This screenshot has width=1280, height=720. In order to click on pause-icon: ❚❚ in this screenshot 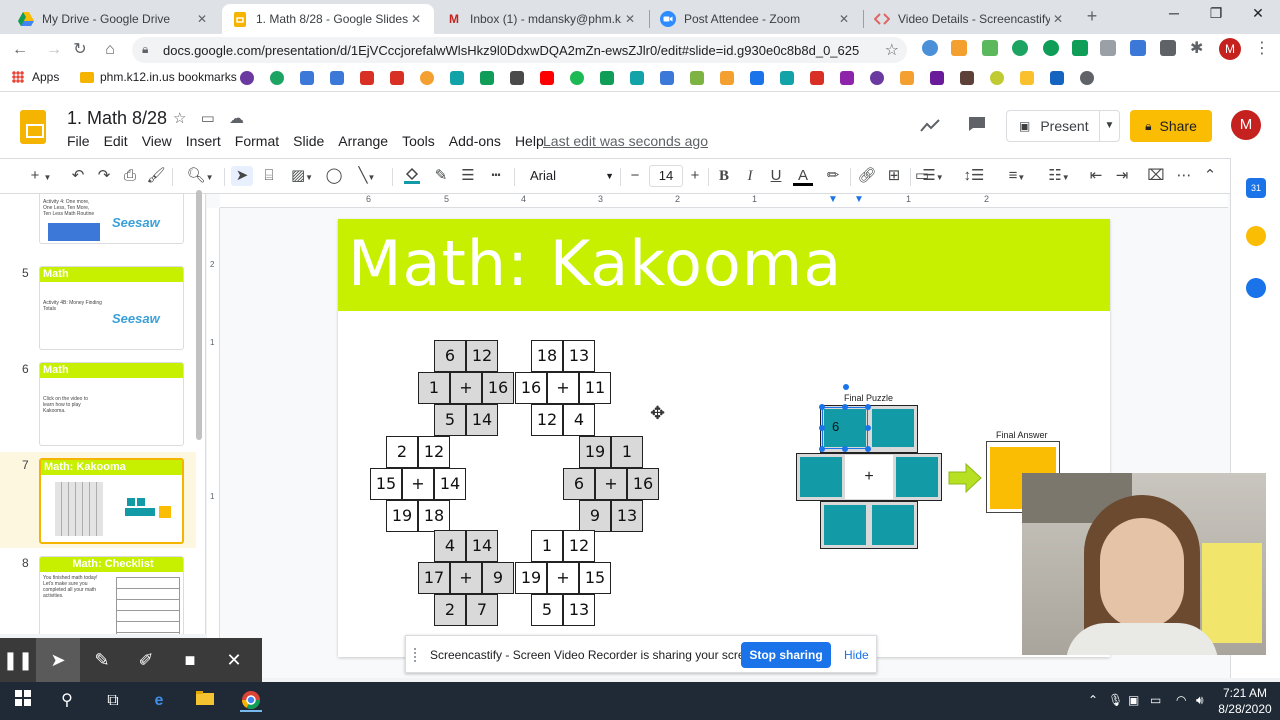, I will do `click(18, 660)`.